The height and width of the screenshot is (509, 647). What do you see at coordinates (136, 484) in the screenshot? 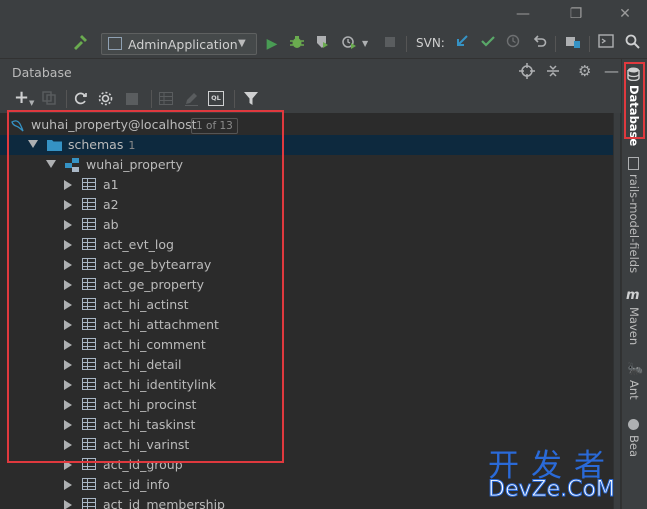
I see `table-name: act_id_info` at bounding box center [136, 484].